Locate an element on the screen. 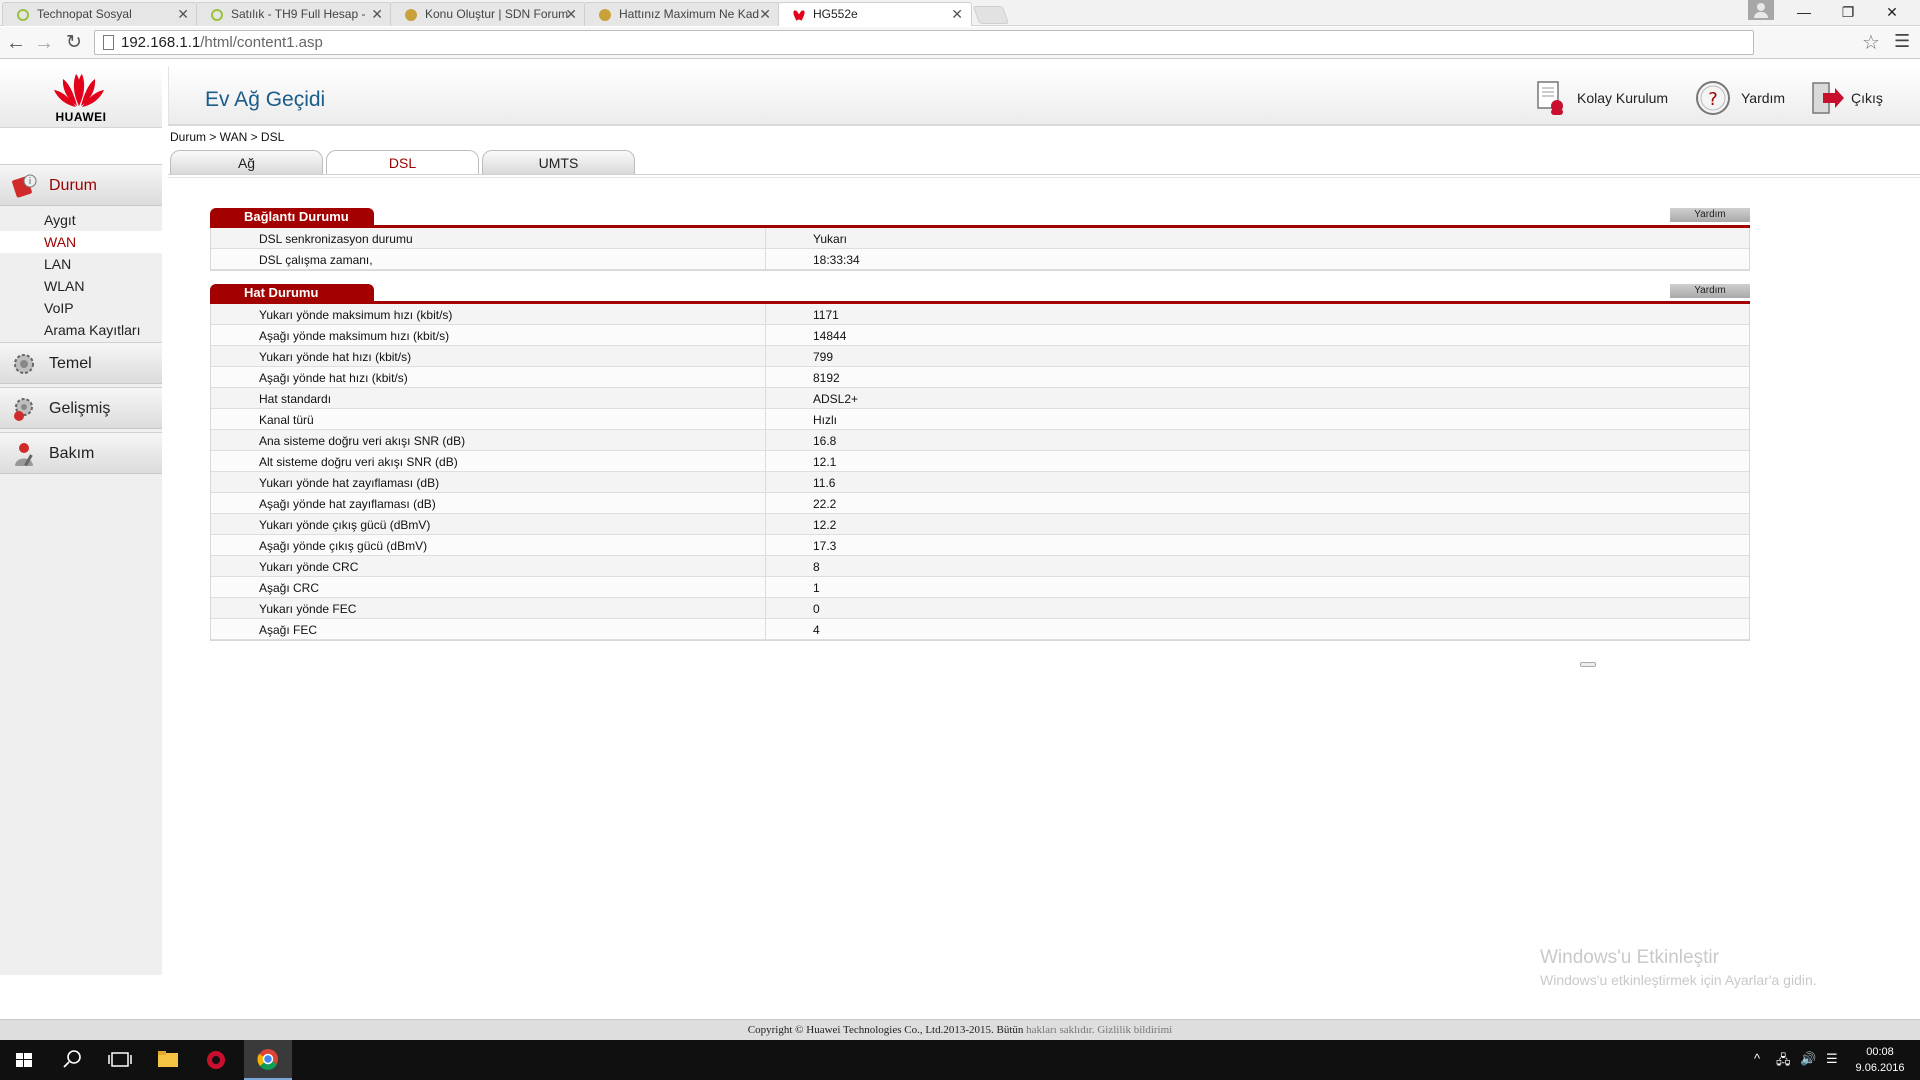  browser-menu-icon: ☰ is located at coordinates (1902, 41).